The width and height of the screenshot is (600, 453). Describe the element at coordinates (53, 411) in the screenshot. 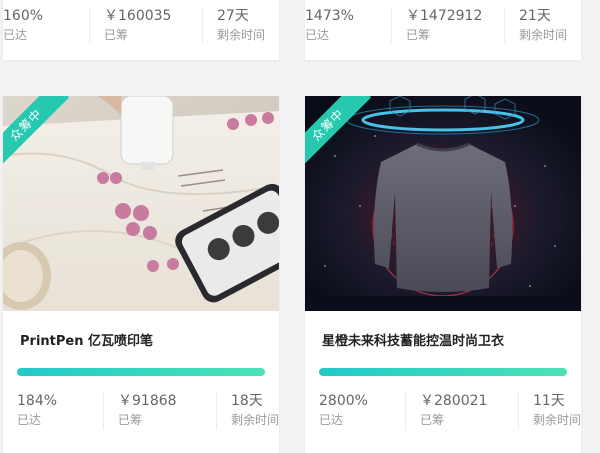

I see `stat-percent: 184% 已达` at that location.